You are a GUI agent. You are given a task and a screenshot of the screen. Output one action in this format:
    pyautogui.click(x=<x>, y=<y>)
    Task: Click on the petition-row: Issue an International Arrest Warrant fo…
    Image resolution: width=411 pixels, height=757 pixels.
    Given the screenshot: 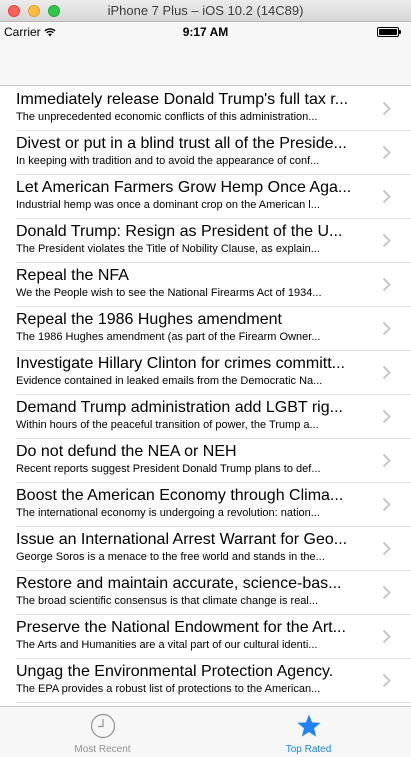 What is the action you would take?
    pyautogui.click(x=205, y=549)
    